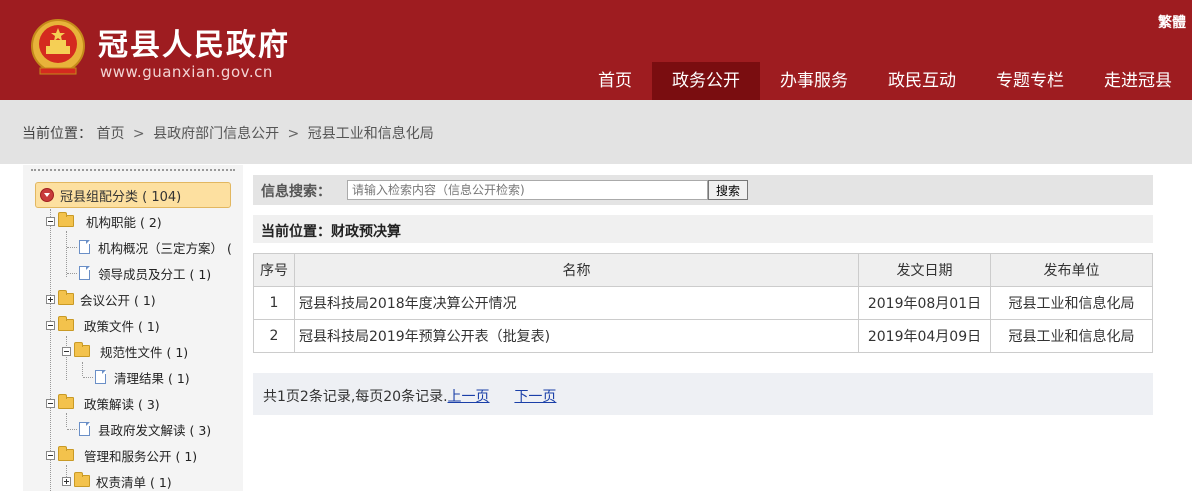 The width and height of the screenshot is (1192, 491). What do you see at coordinates (814, 81) in the screenshot?
I see `nav-services: 办事服务` at bounding box center [814, 81].